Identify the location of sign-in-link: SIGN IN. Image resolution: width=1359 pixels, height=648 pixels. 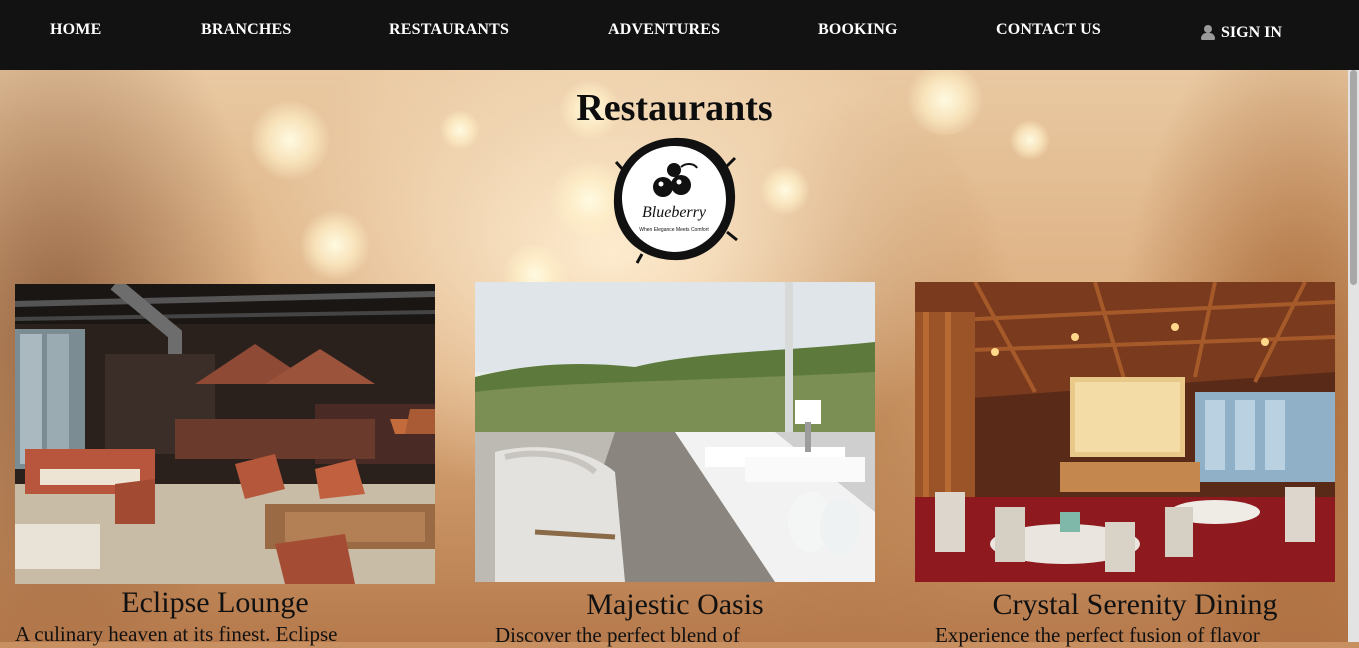
(1241, 33).